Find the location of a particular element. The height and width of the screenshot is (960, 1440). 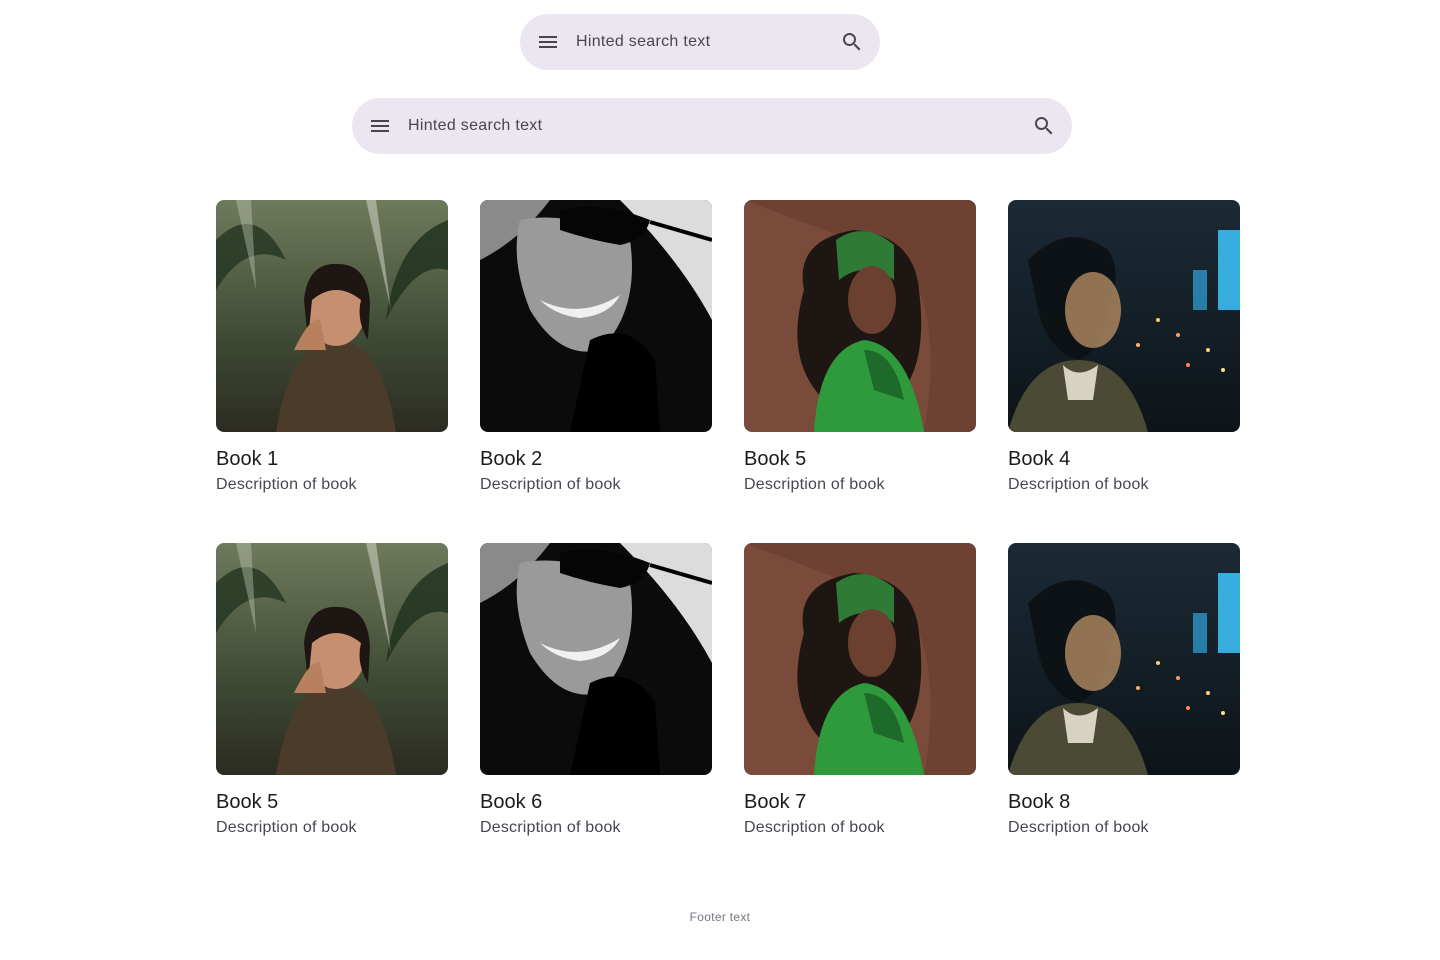

book-title: Book 7 is located at coordinates (775, 802).